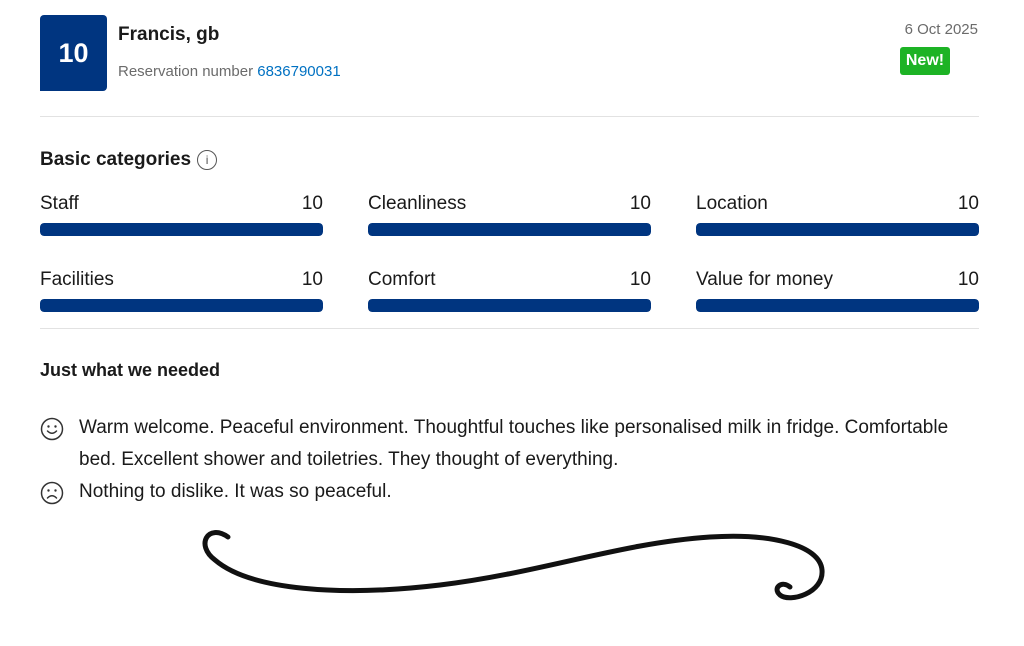 This screenshot has width=1024, height=646. I want to click on reservation-info: Reservation number 6836790031, so click(229, 71).